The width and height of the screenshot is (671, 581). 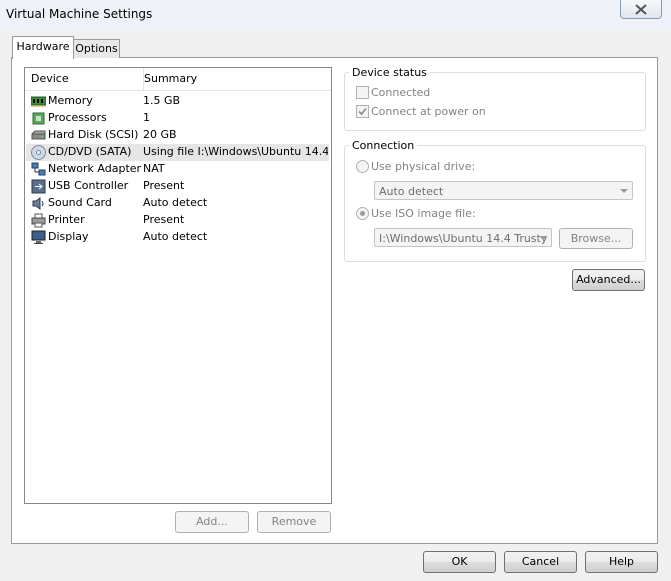 What do you see at coordinates (423, 213) in the screenshot?
I see `use-iso-image-label: Use ISO image file:` at bounding box center [423, 213].